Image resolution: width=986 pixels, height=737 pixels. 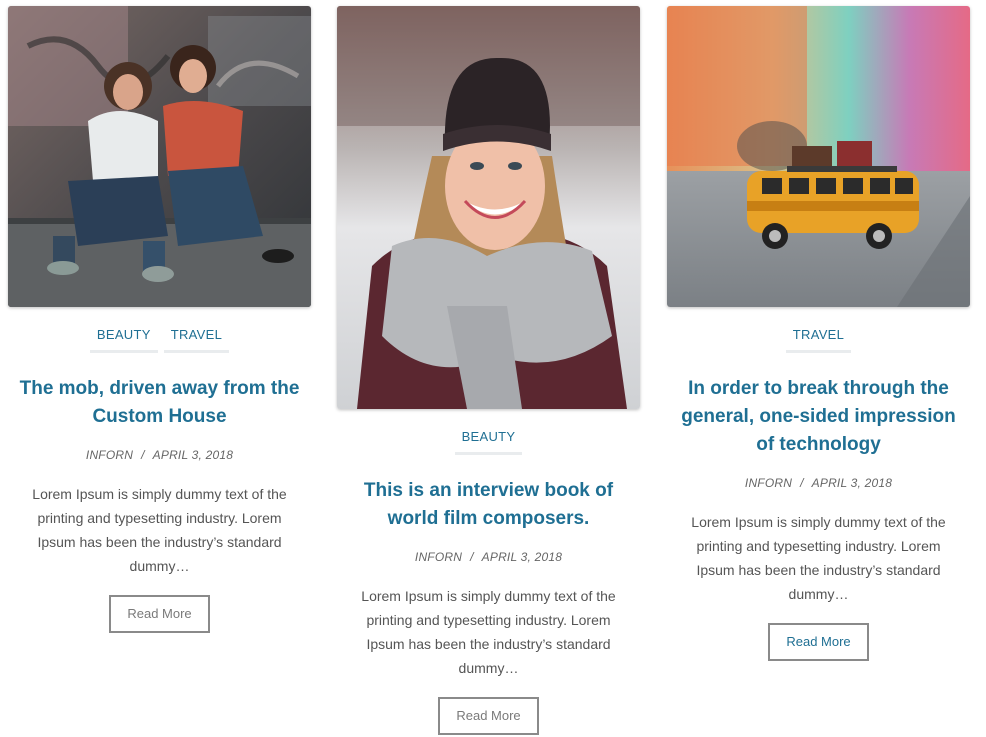 I want to click on post-categories: BEAUTY, so click(x=488, y=441).